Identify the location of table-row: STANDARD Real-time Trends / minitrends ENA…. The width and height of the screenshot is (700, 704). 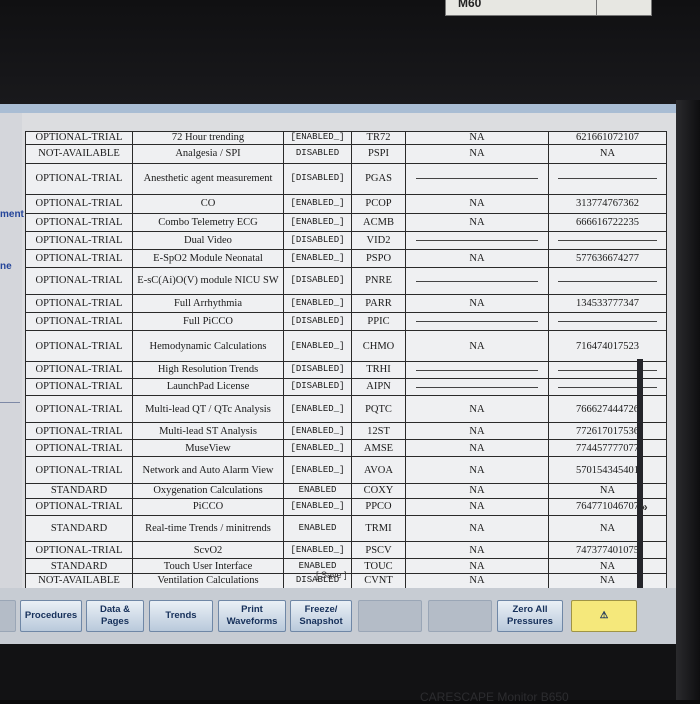
(346, 528).